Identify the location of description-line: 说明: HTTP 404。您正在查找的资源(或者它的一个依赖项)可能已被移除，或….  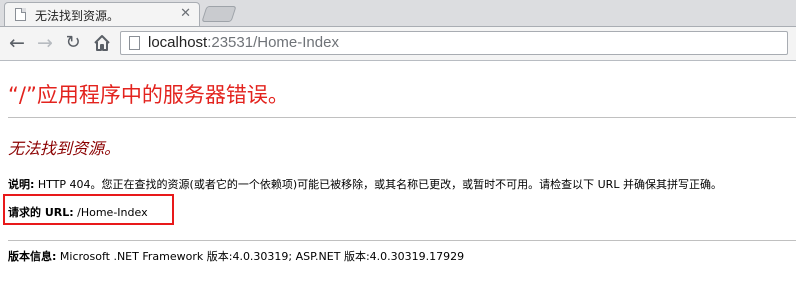
(365, 184).